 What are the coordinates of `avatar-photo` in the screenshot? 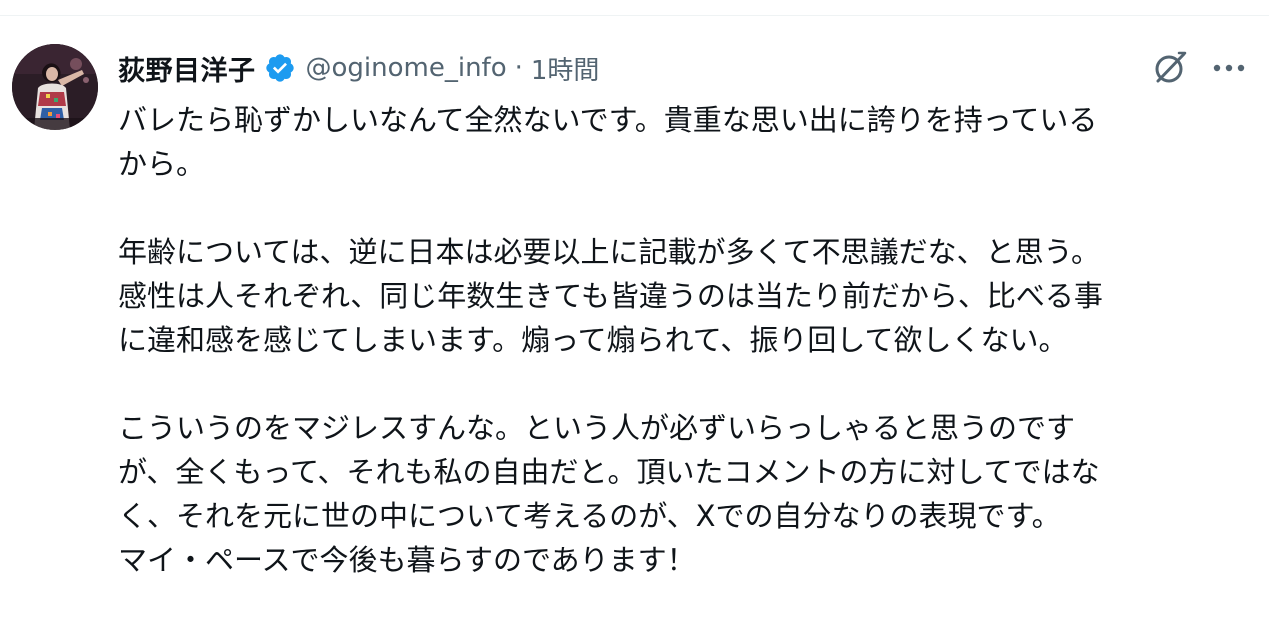 It's located at (55, 87).